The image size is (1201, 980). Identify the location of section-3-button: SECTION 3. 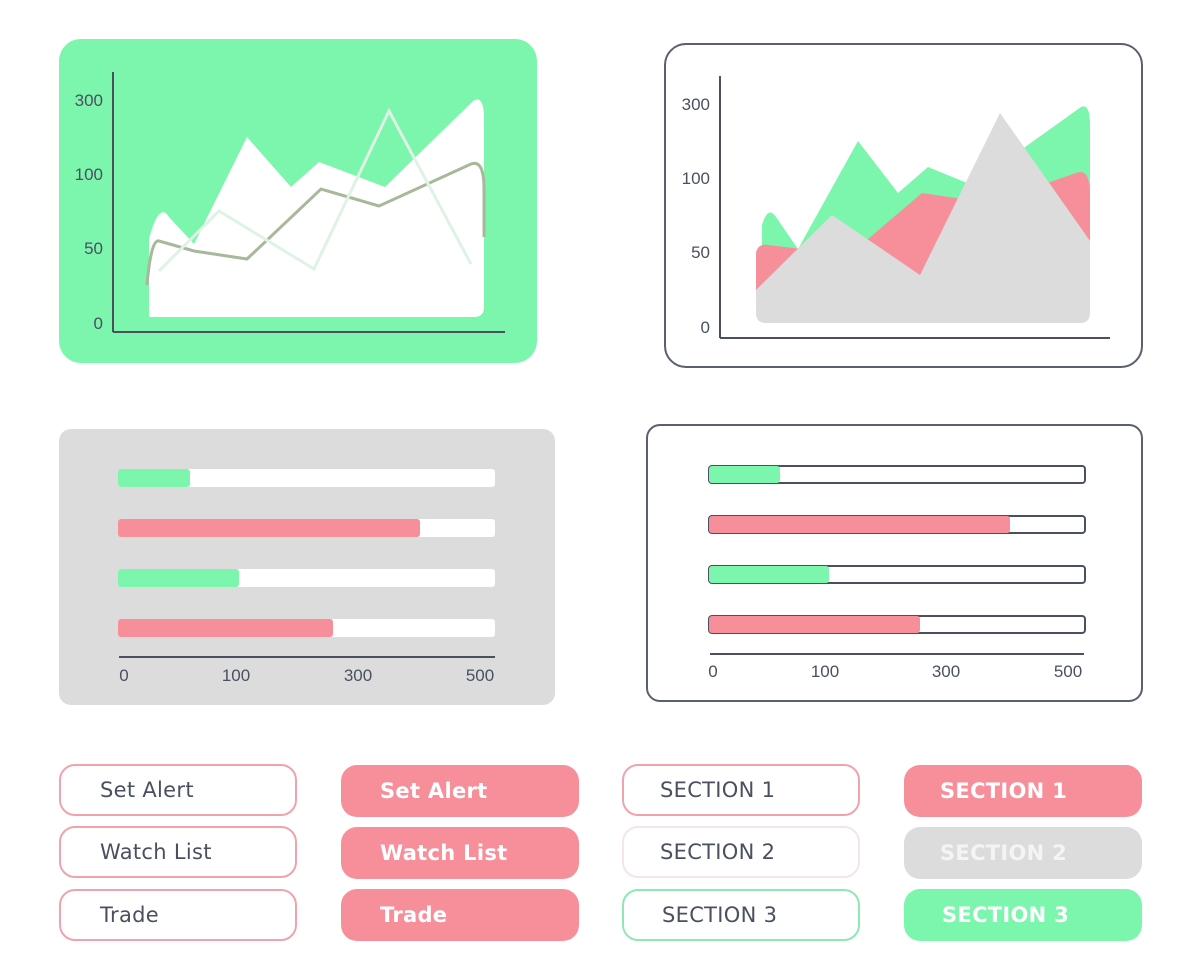
(741, 915).